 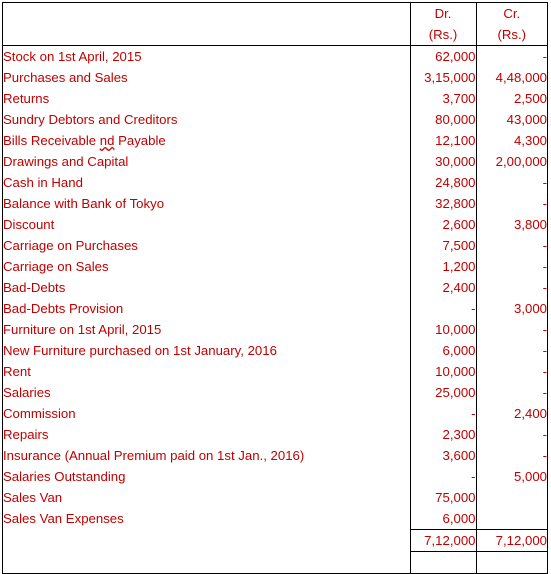 What do you see at coordinates (207, 224) in the screenshot?
I see `row-particulars: Discount` at bounding box center [207, 224].